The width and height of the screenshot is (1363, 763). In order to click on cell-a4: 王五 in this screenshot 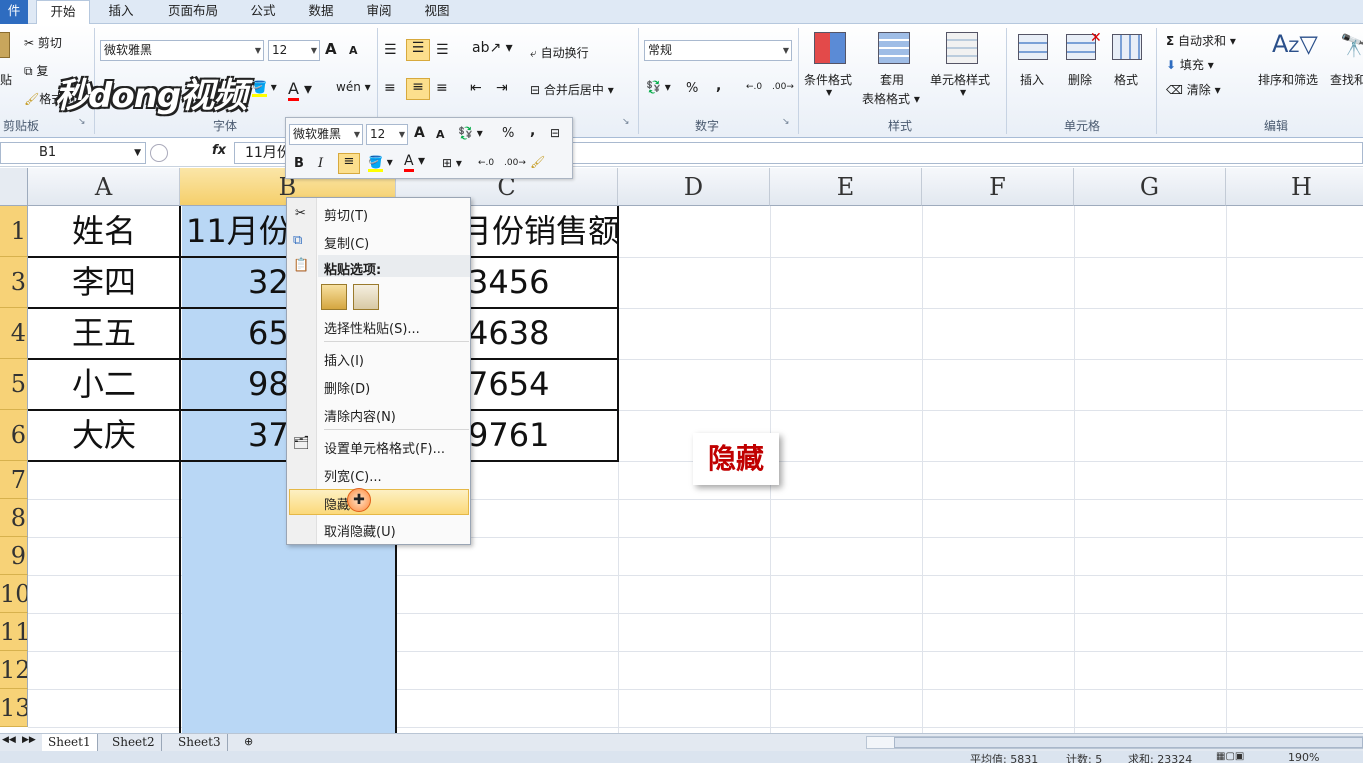, I will do `click(104, 333)`.